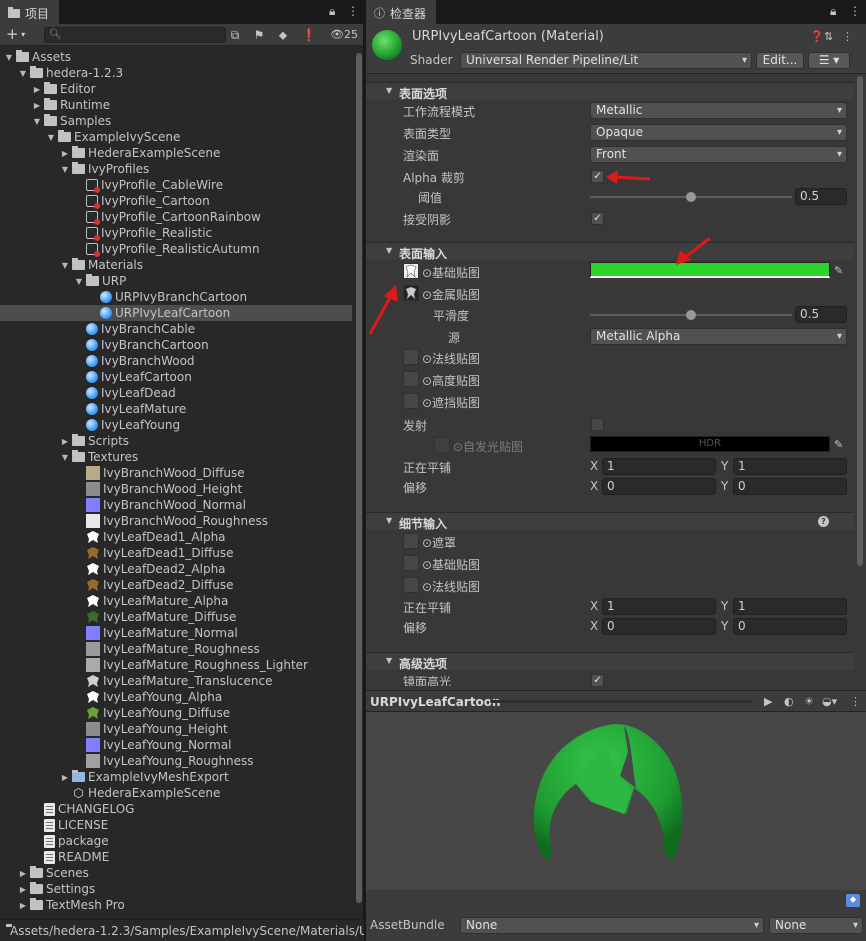 Image resolution: width=866 pixels, height=941 pixels. I want to click on tree-item: CHANGELOG, so click(176, 809).